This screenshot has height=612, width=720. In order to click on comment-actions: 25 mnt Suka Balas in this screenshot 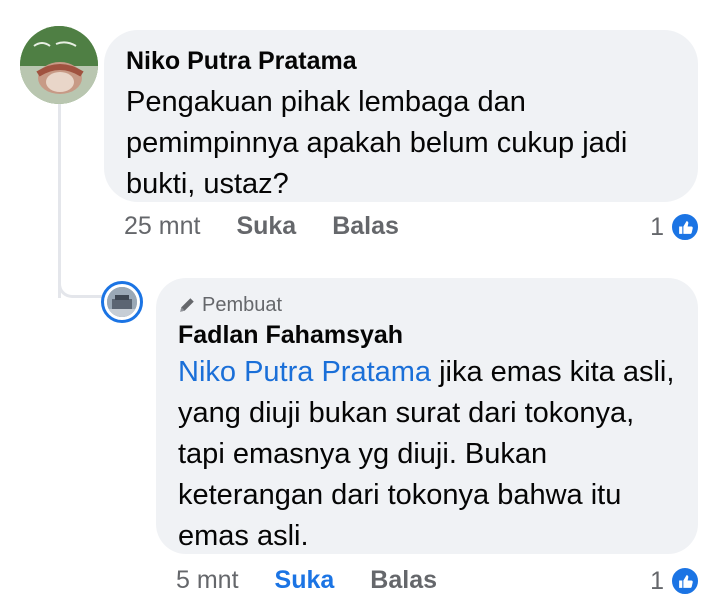, I will do `click(279, 226)`.